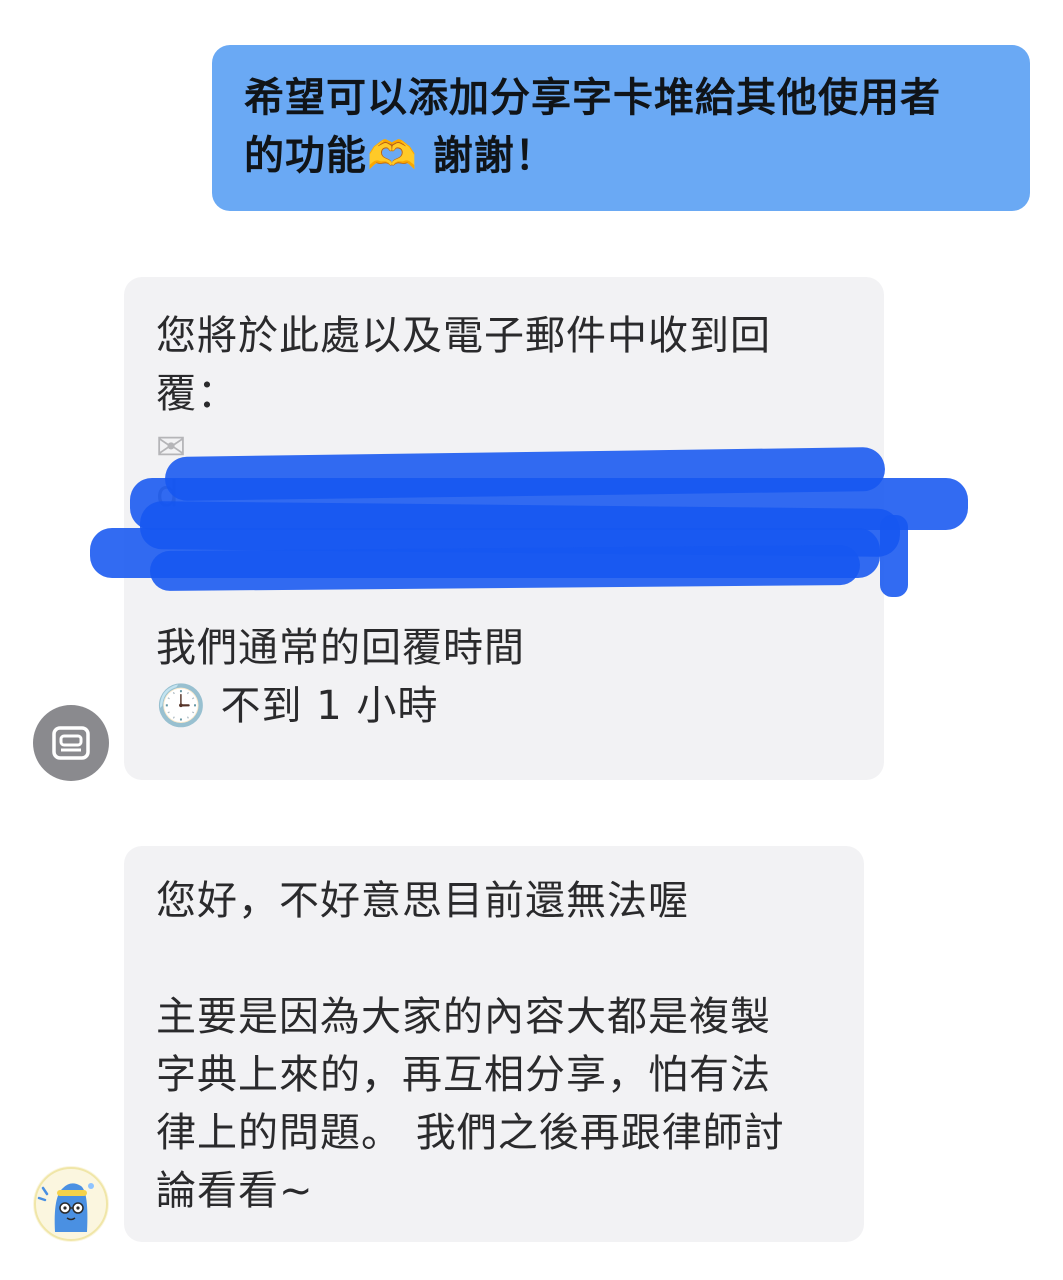  Describe the element at coordinates (470, 1133) in the screenshot. I see `agent-reply-line-4: 律上的問題。 我們之後再跟律師討` at that location.